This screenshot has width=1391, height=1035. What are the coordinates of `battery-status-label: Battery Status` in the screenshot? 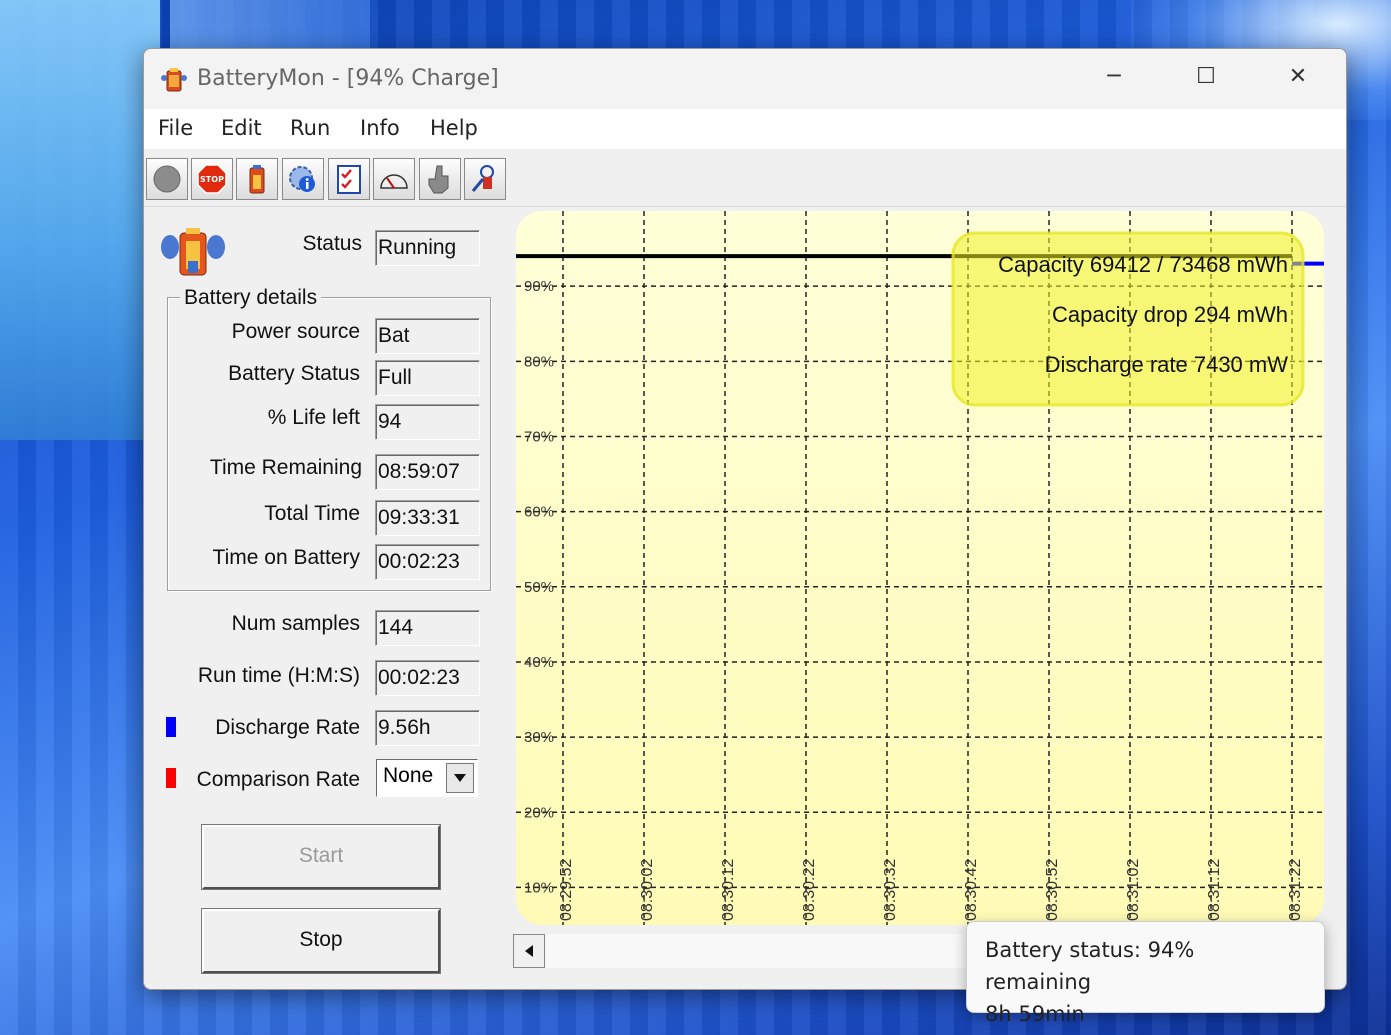 It's located at (294, 373).